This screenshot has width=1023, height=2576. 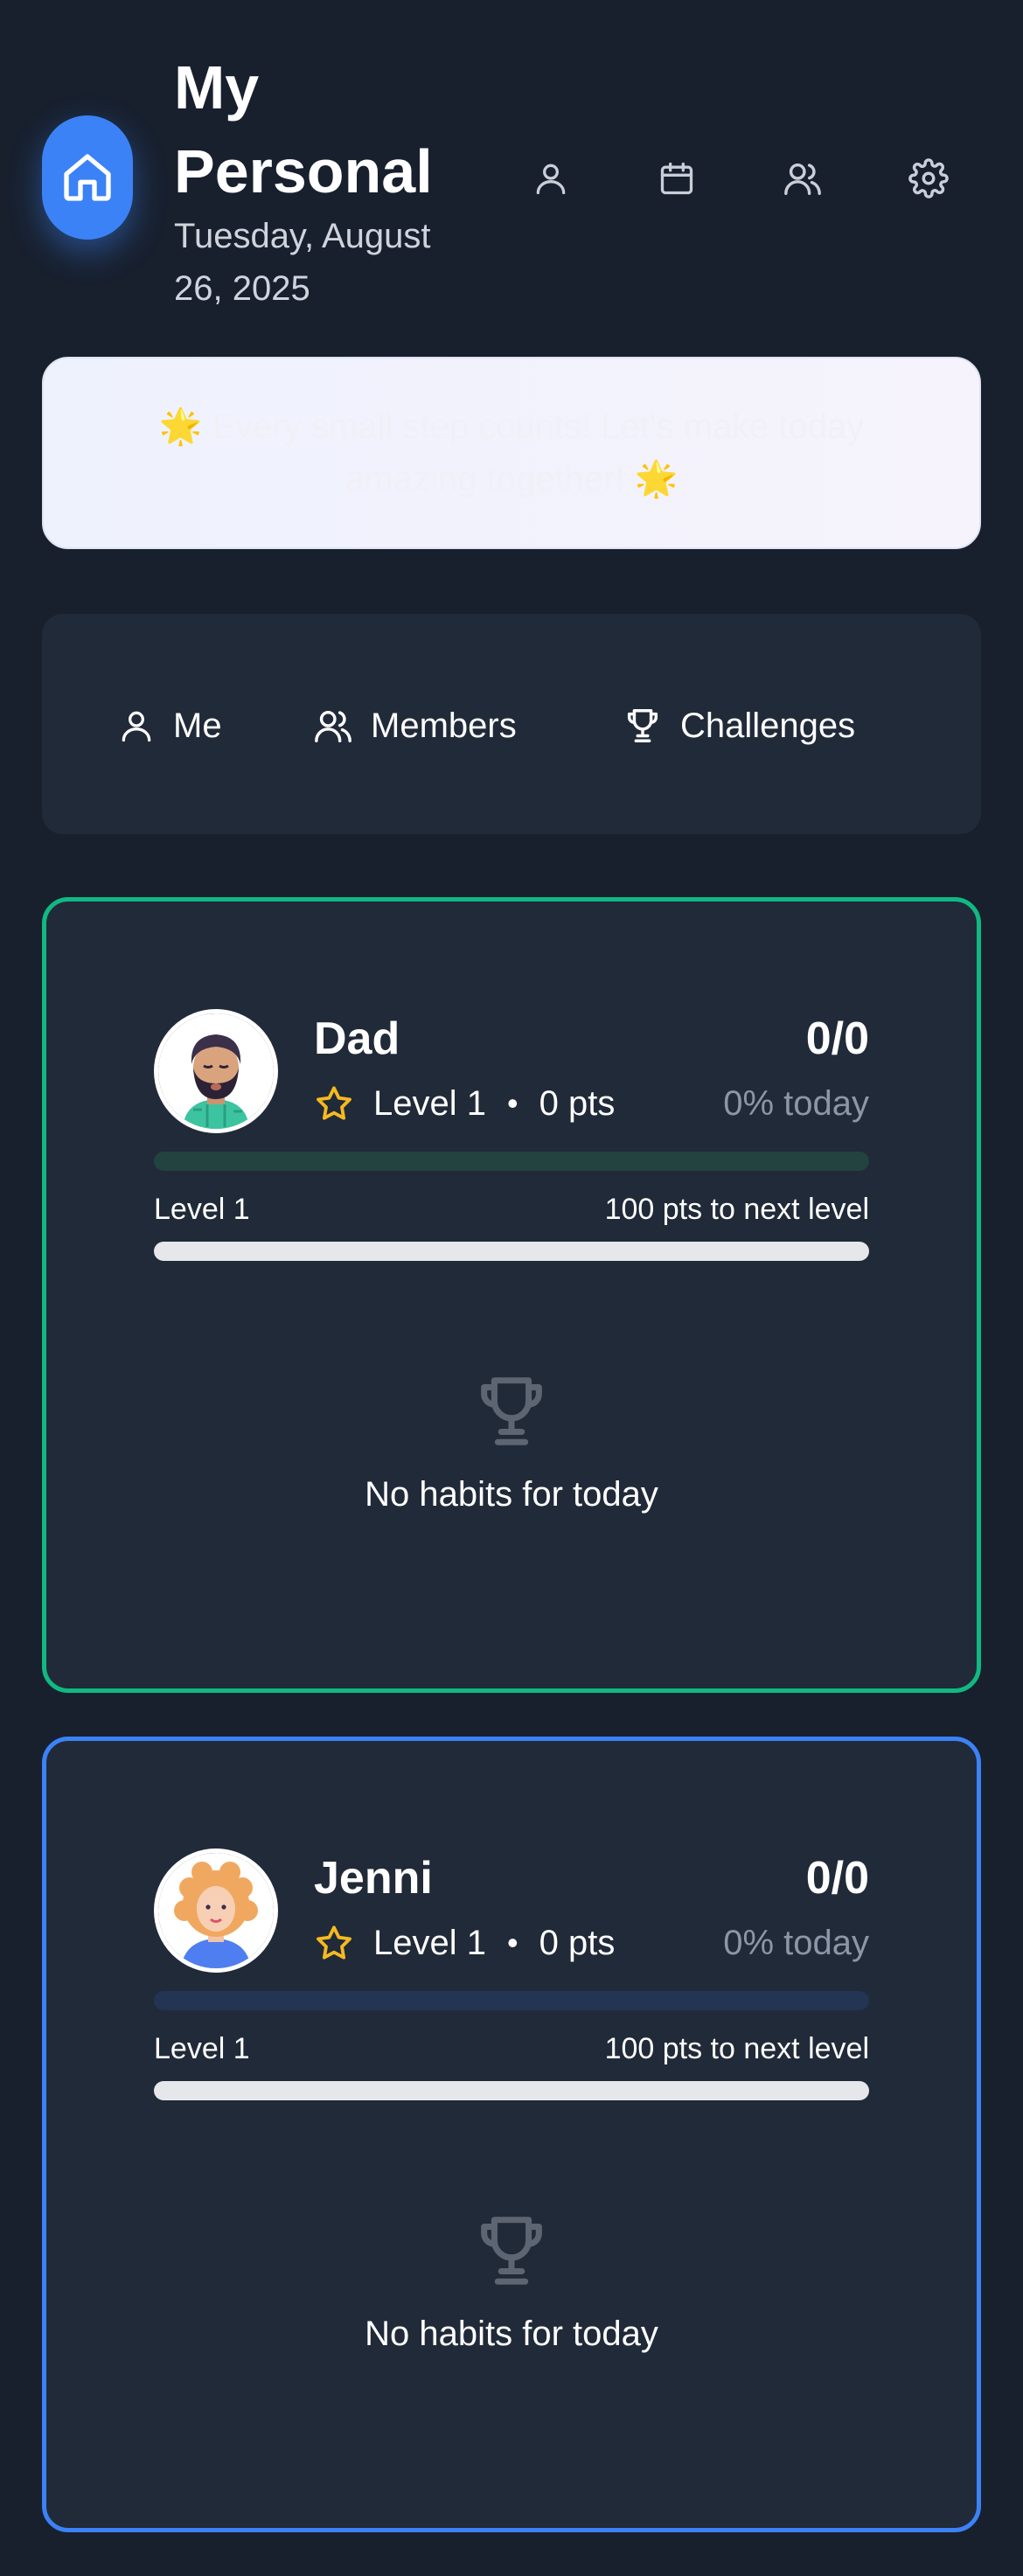 I want to click on calendar-icon, so click(x=676, y=178).